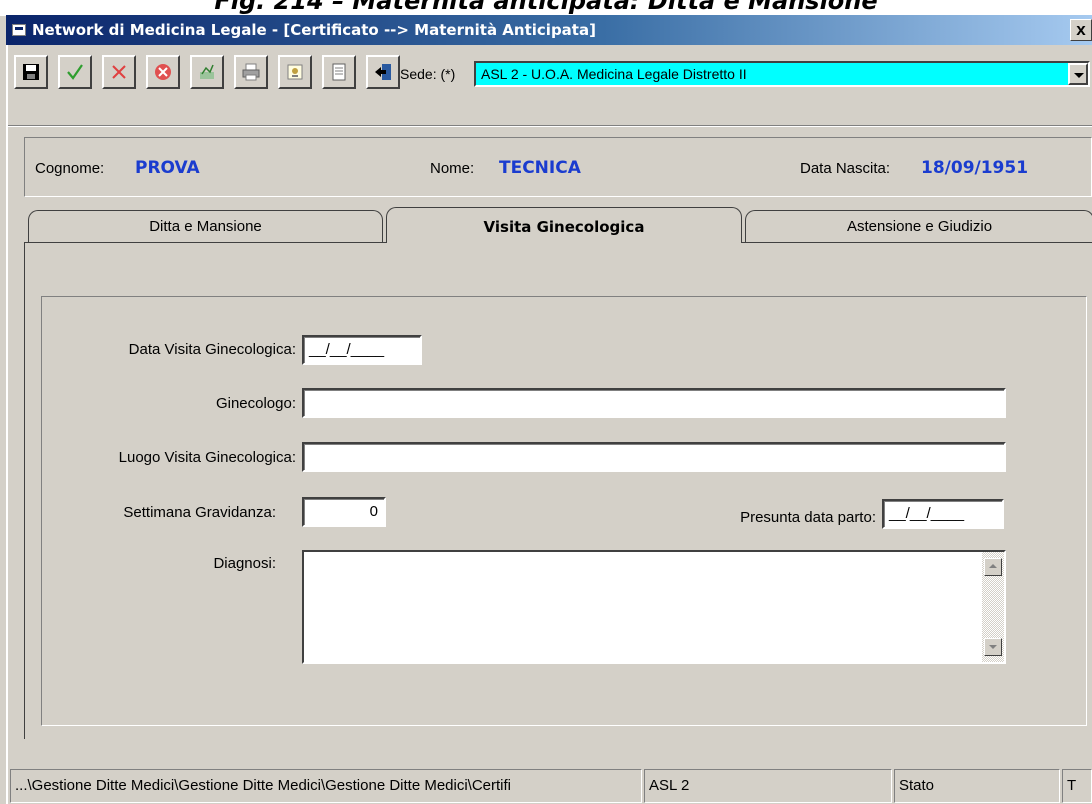 This screenshot has height=804, width=1092. I want to click on certificate-button, so click(295, 72).